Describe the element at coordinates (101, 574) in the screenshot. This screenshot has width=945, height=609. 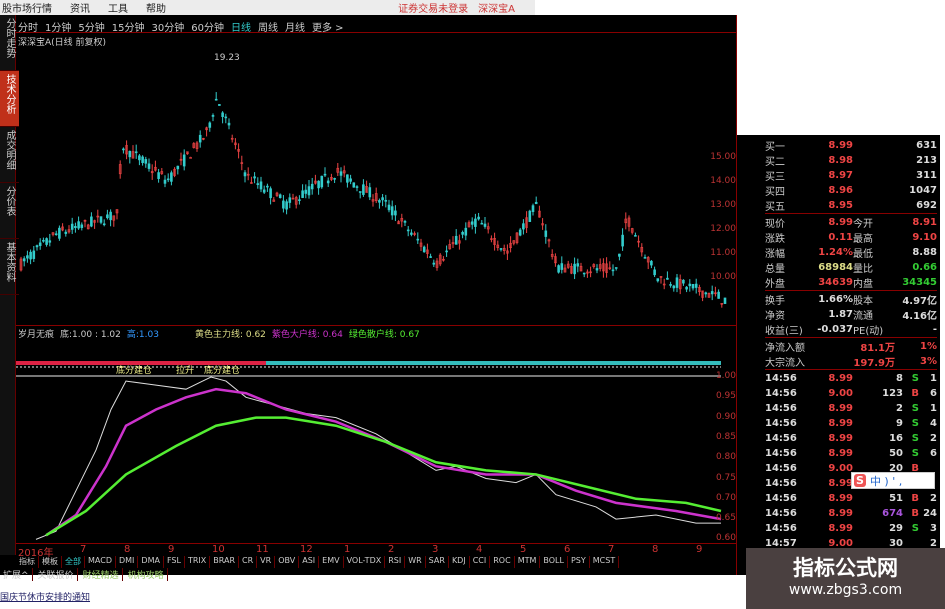
I see `sub-tab: 财经精选` at that location.